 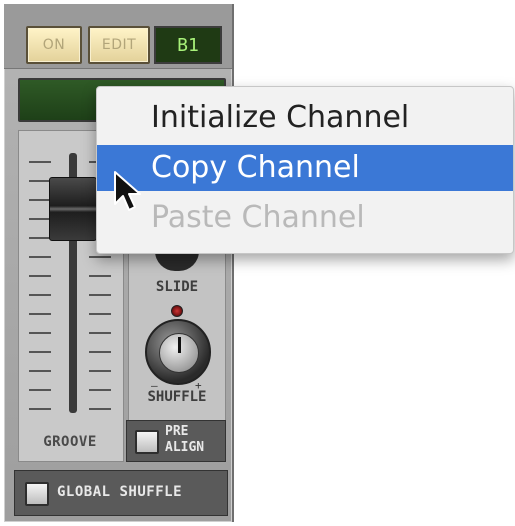 What do you see at coordinates (70, 442) in the screenshot?
I see `groove-label: GROOVE` at bounding box center [70, 442].